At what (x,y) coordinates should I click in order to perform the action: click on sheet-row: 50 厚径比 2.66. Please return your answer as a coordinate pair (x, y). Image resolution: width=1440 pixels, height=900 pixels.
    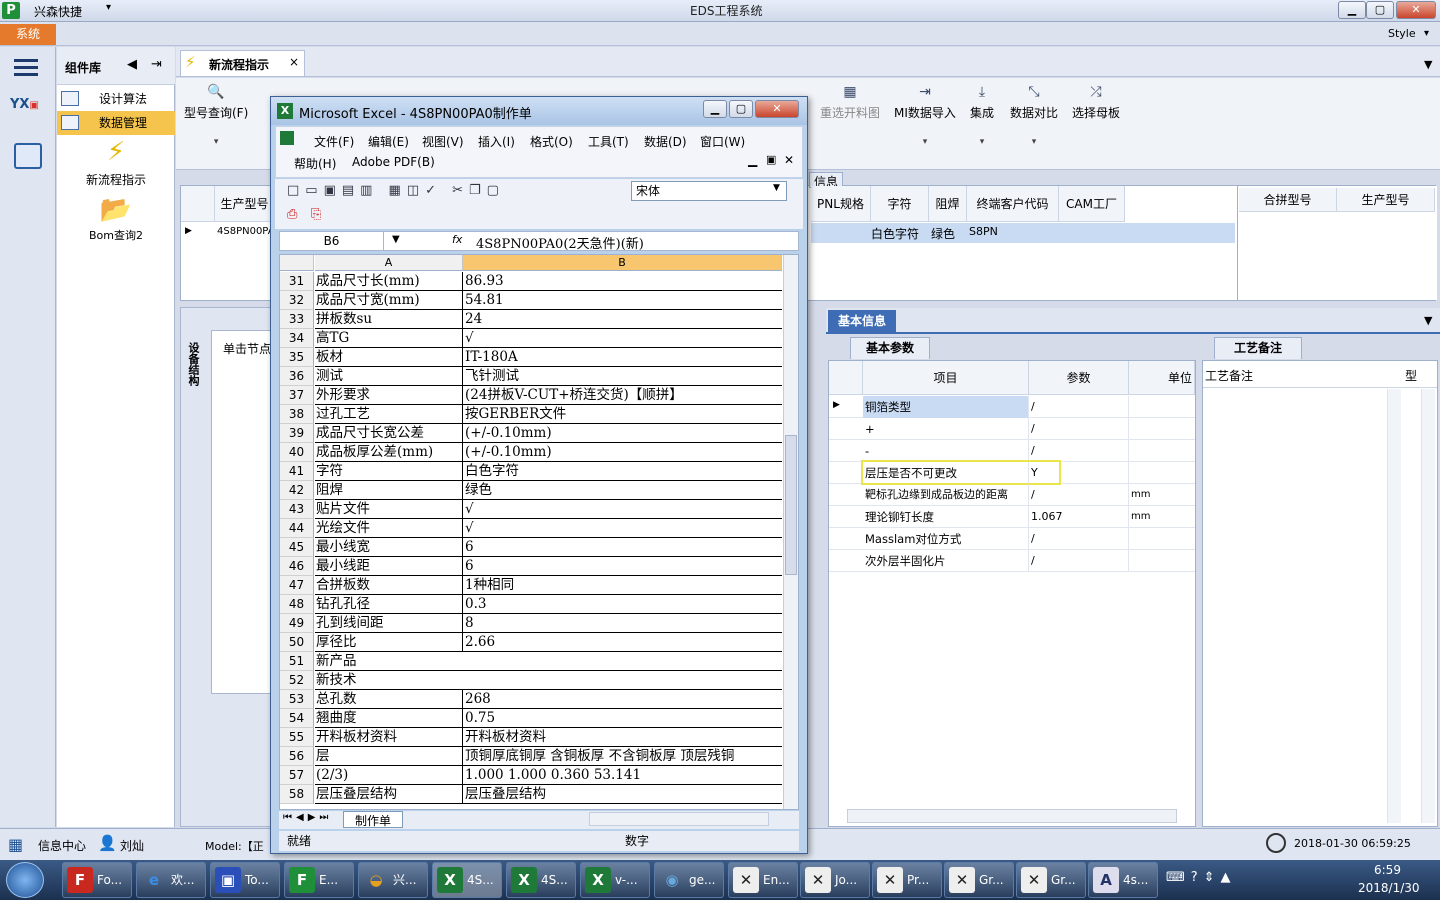
    Looking at the image, I should click on (531, 642).